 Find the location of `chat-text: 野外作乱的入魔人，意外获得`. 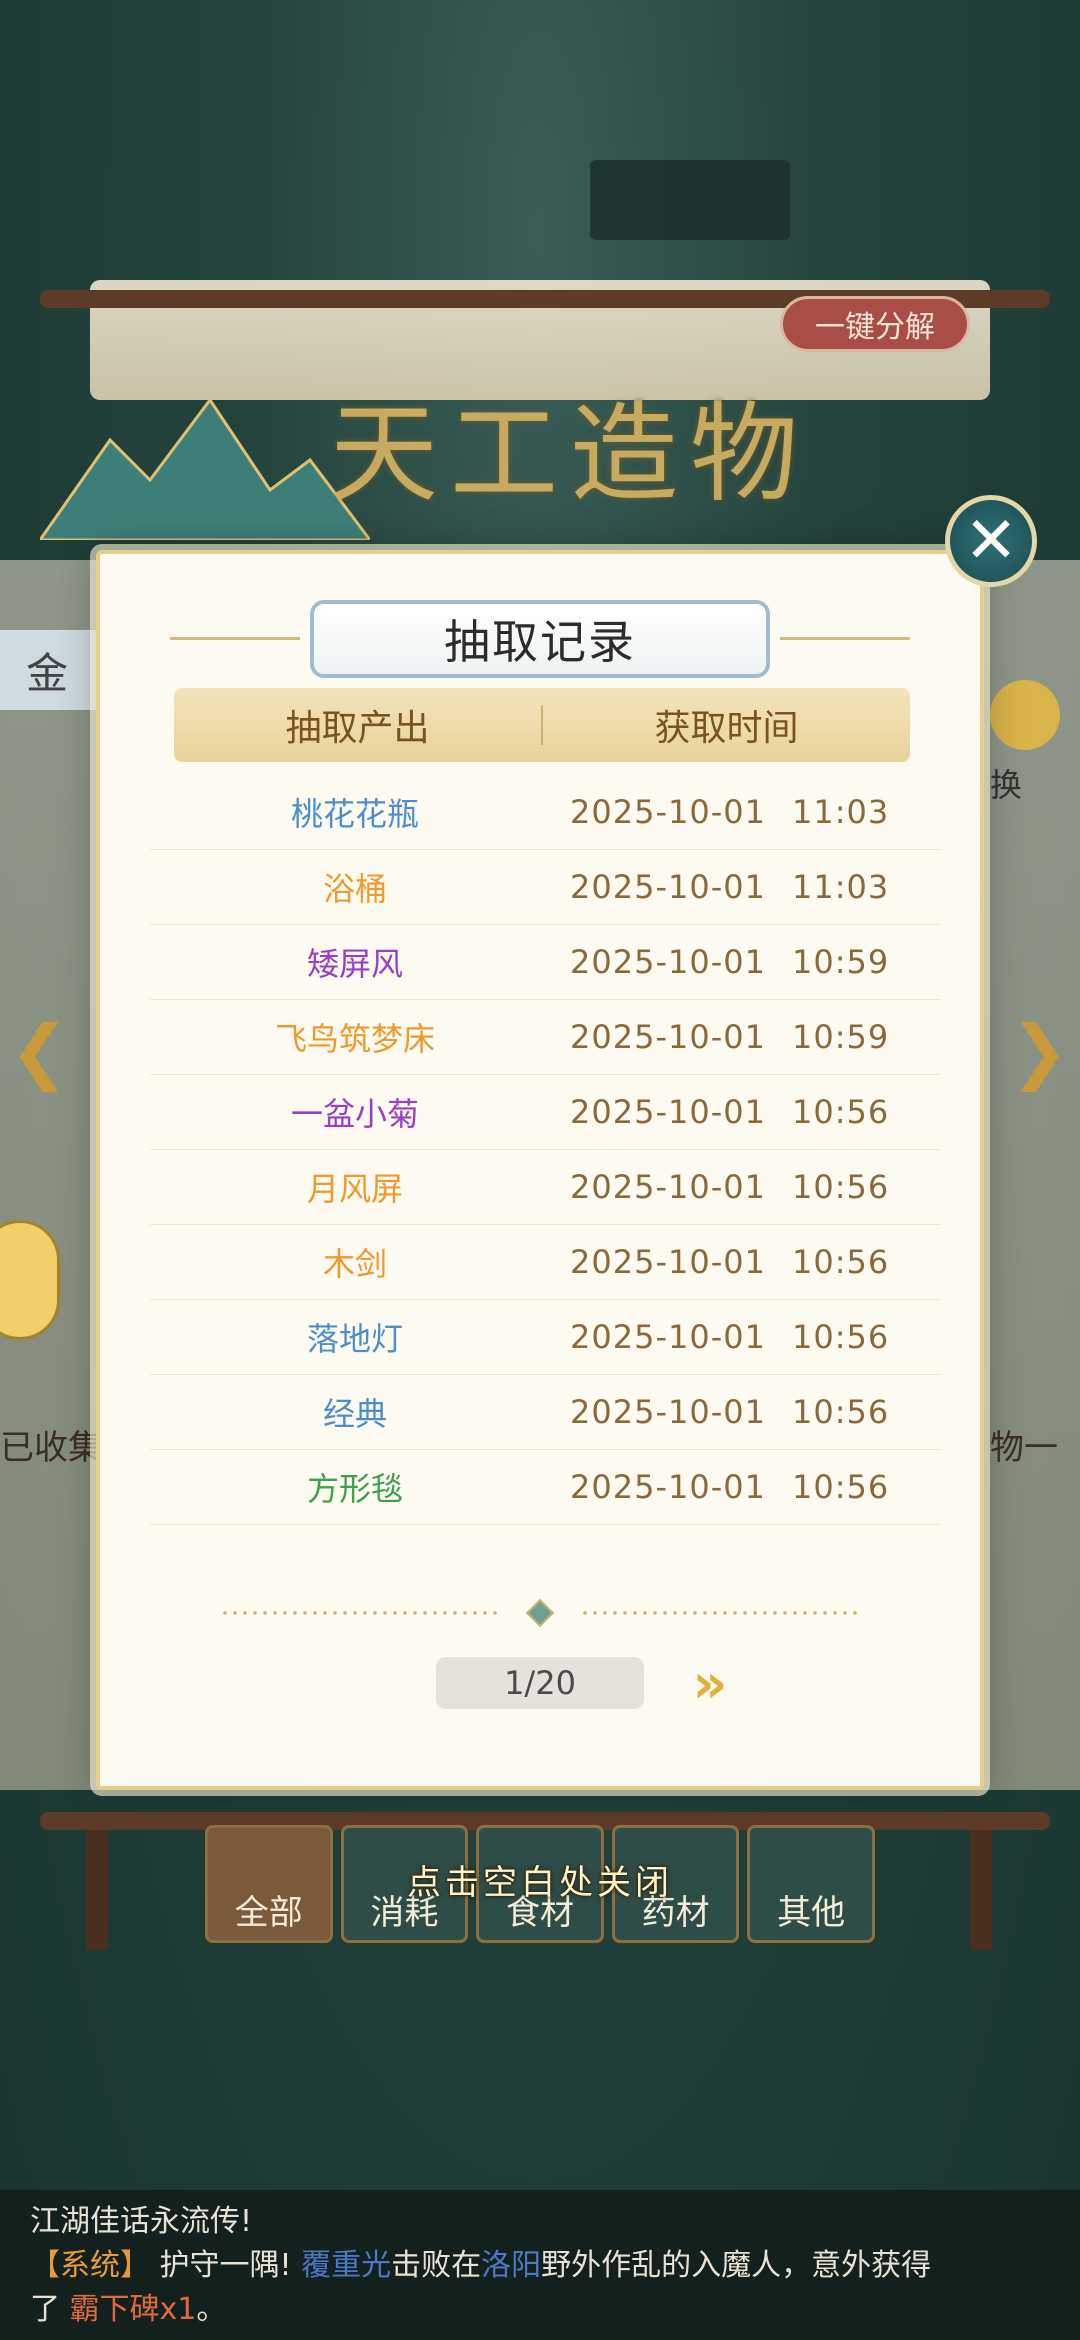

chat-text: 野外作乱的入魔人，意外获得 is located at coordinates (736, 2265).